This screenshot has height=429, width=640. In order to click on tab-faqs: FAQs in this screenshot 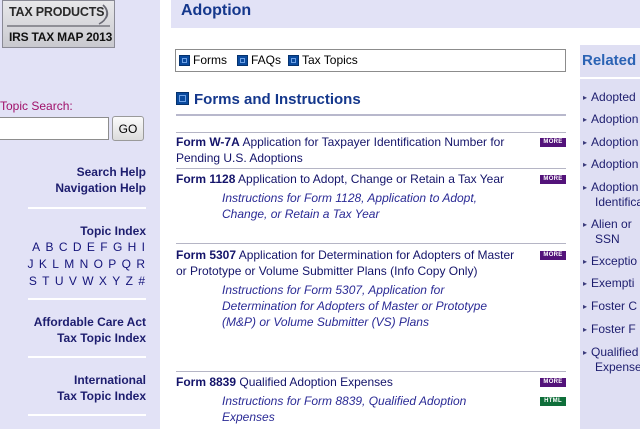, I will do `click(259, 60)`.